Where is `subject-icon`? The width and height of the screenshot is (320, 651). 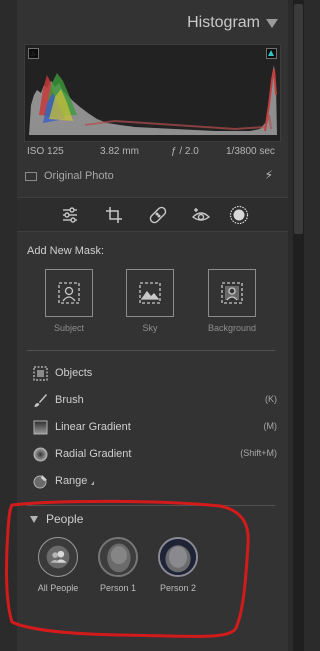 subject-icon is located at coordinates (69, 293).